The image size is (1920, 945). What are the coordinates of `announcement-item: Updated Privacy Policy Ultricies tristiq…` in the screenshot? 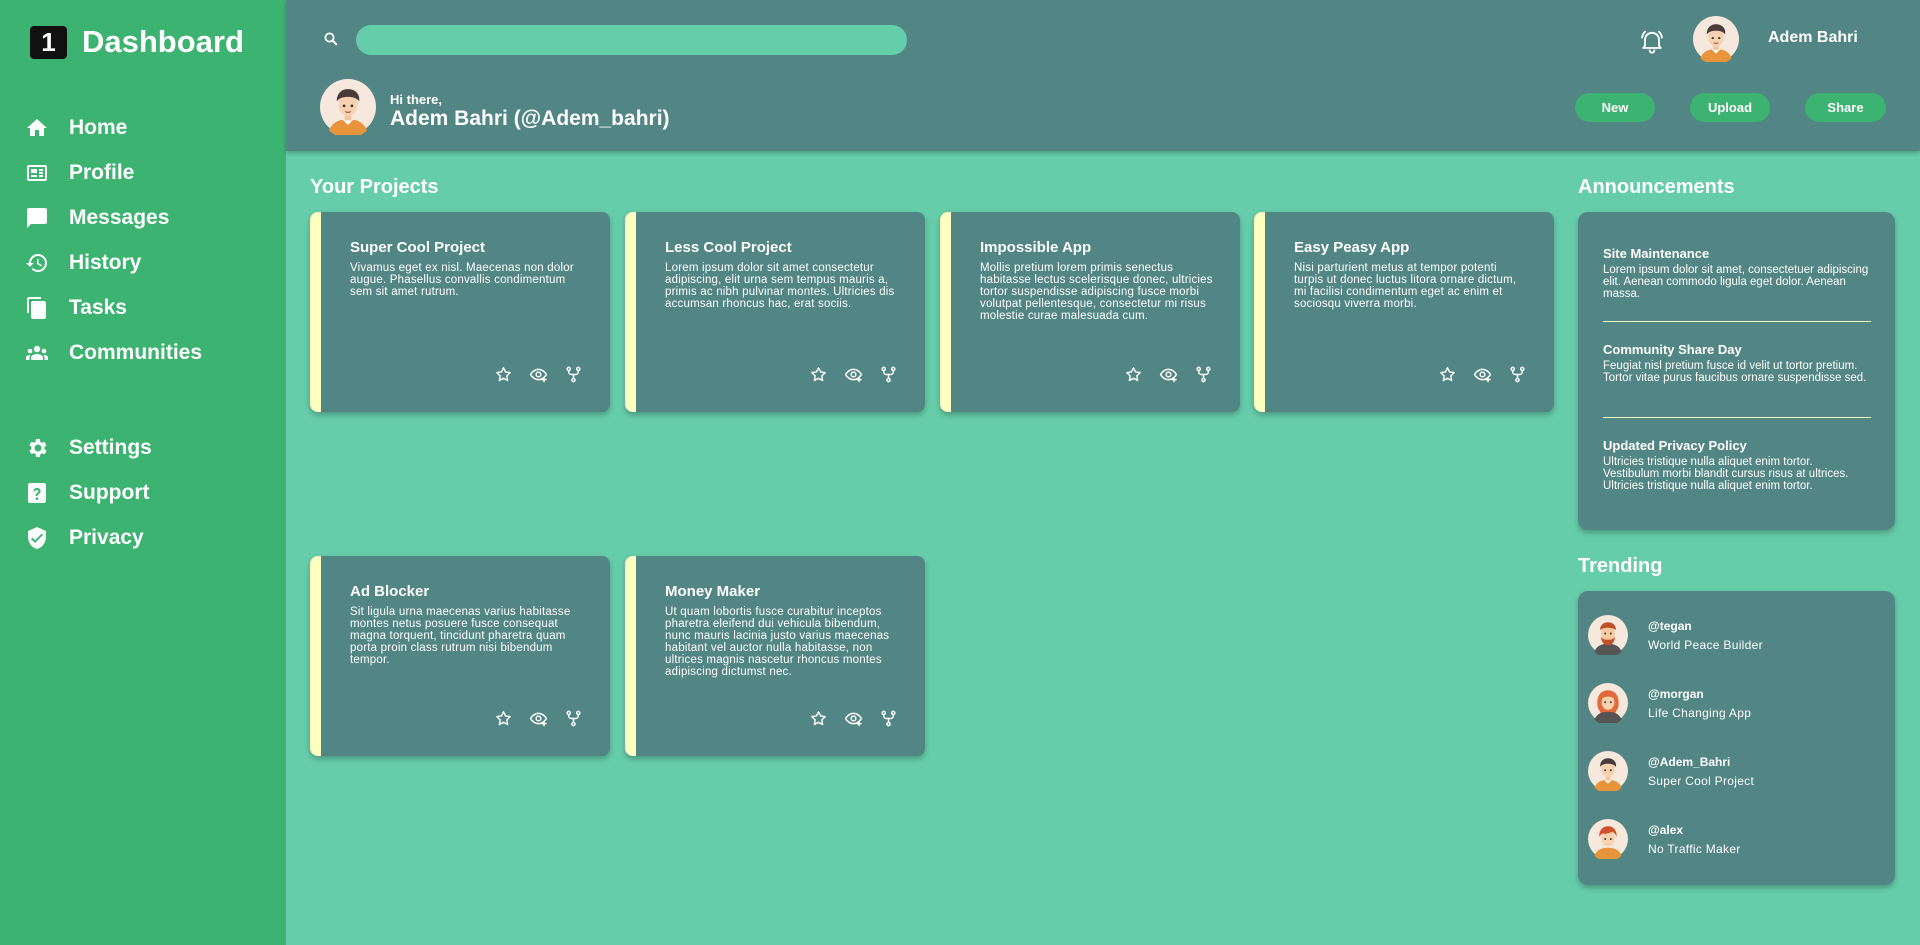 It's located at (1737, 465).